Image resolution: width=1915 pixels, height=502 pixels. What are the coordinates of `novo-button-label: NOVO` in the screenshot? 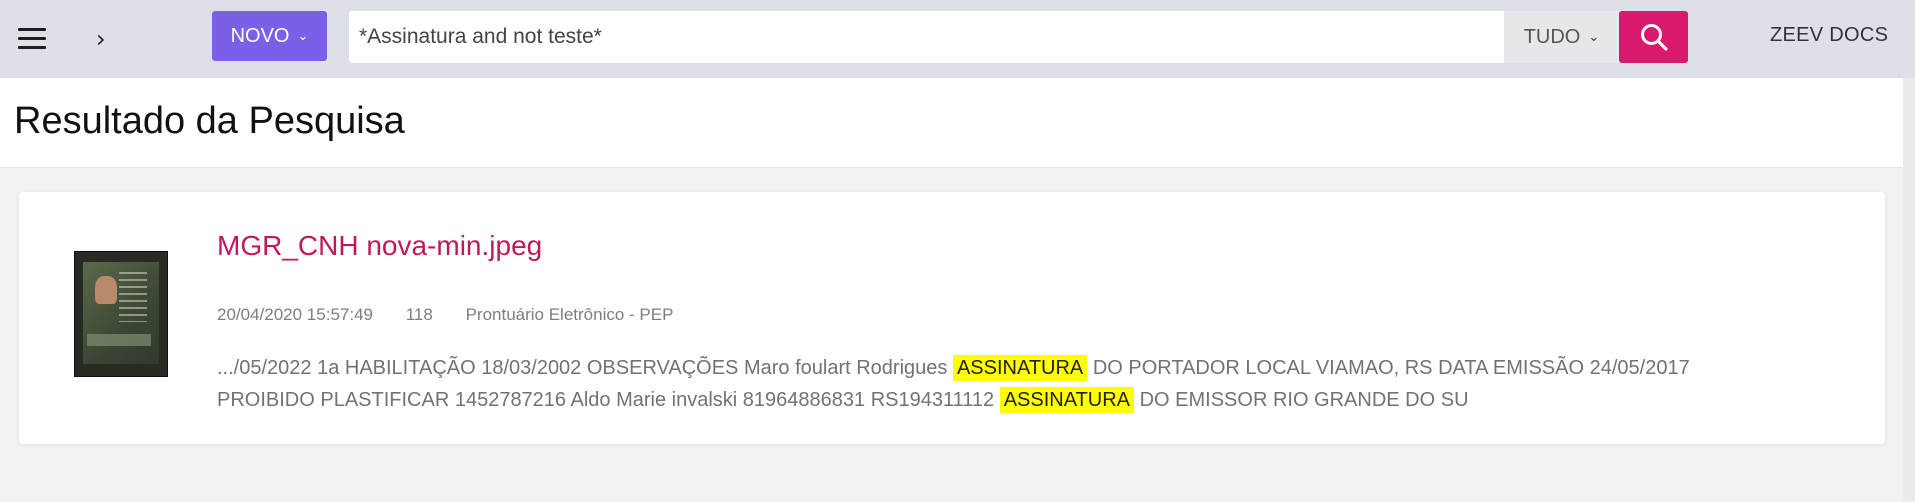 It's located at (260, 35).